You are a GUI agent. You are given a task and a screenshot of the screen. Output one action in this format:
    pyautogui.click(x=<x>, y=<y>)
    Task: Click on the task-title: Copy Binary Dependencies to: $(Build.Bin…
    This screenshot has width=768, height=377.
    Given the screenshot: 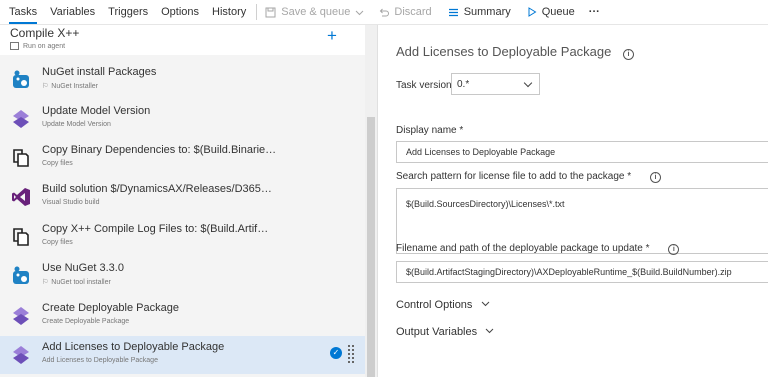 What is the action you would take?
    pyautogui.click(x=159, y=150)
    